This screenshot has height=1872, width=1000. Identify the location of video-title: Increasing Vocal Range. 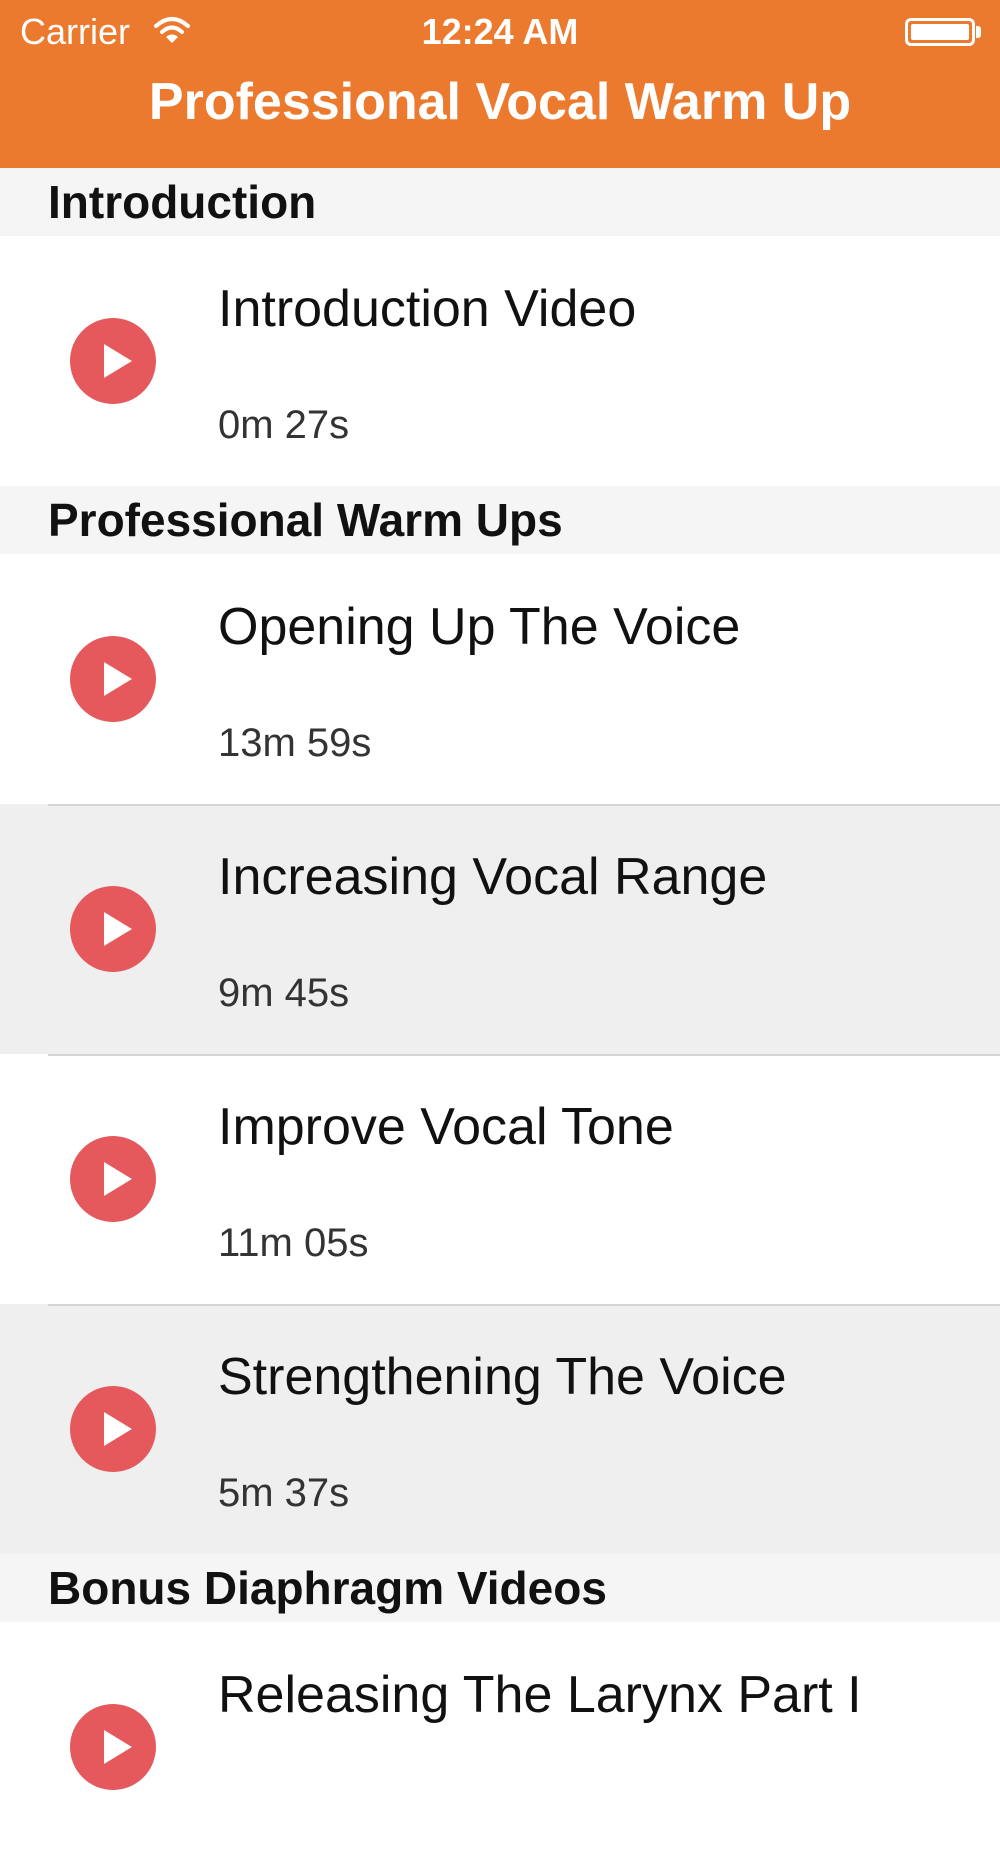
(493, 877).